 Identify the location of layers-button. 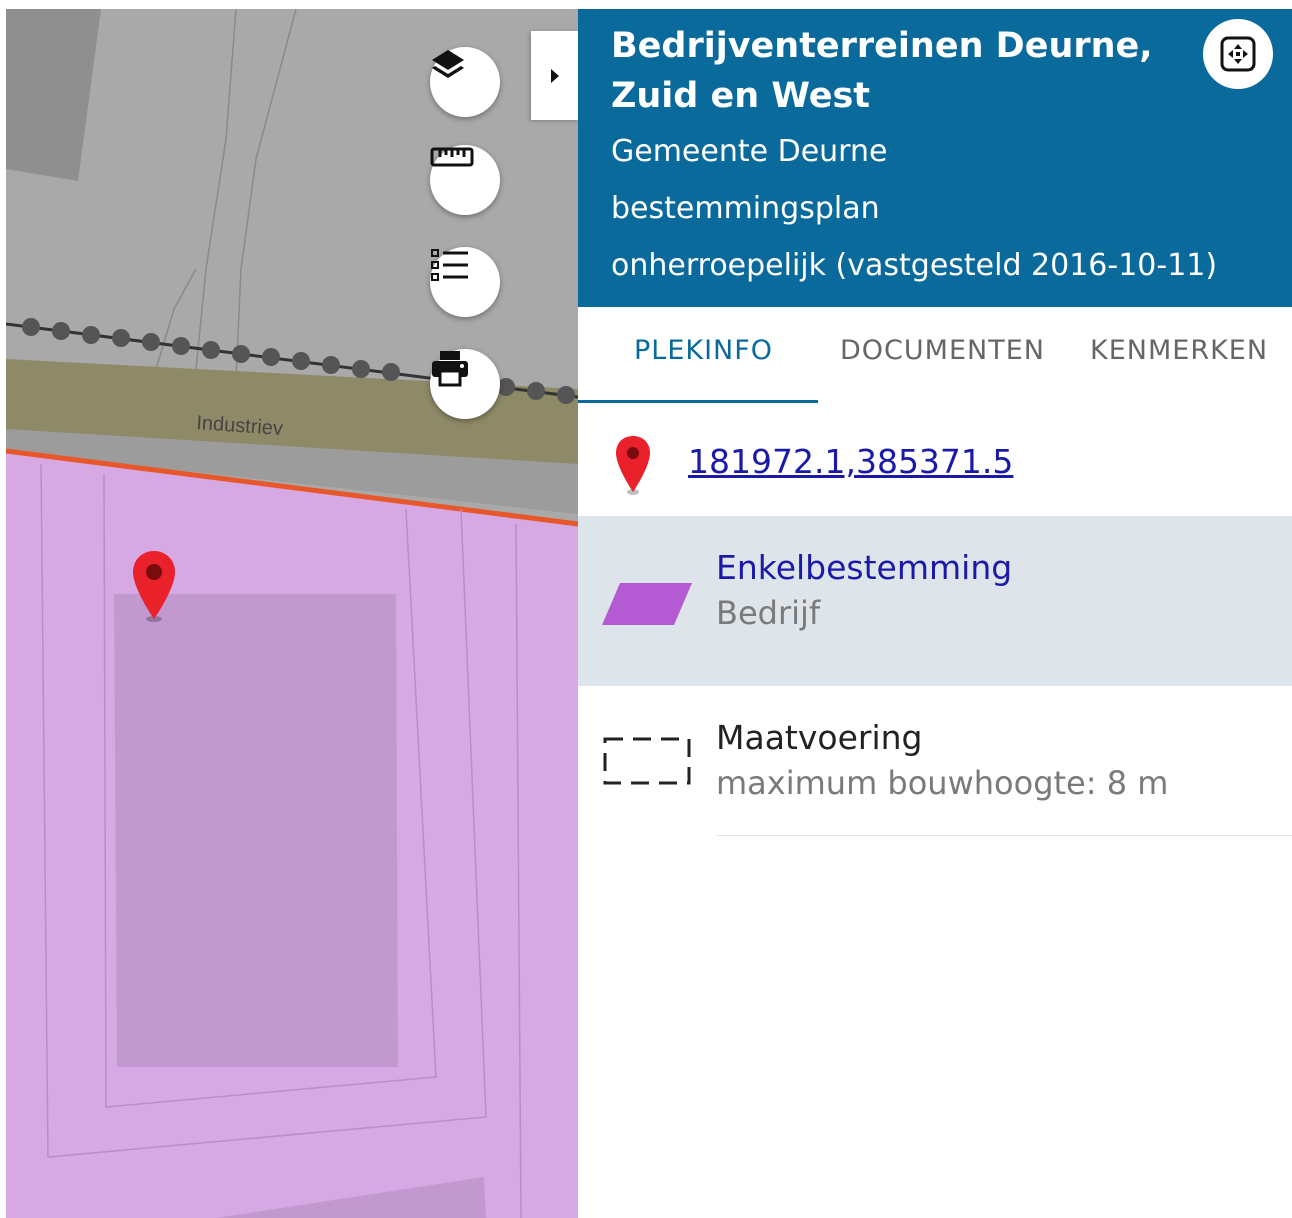
(465, 82).